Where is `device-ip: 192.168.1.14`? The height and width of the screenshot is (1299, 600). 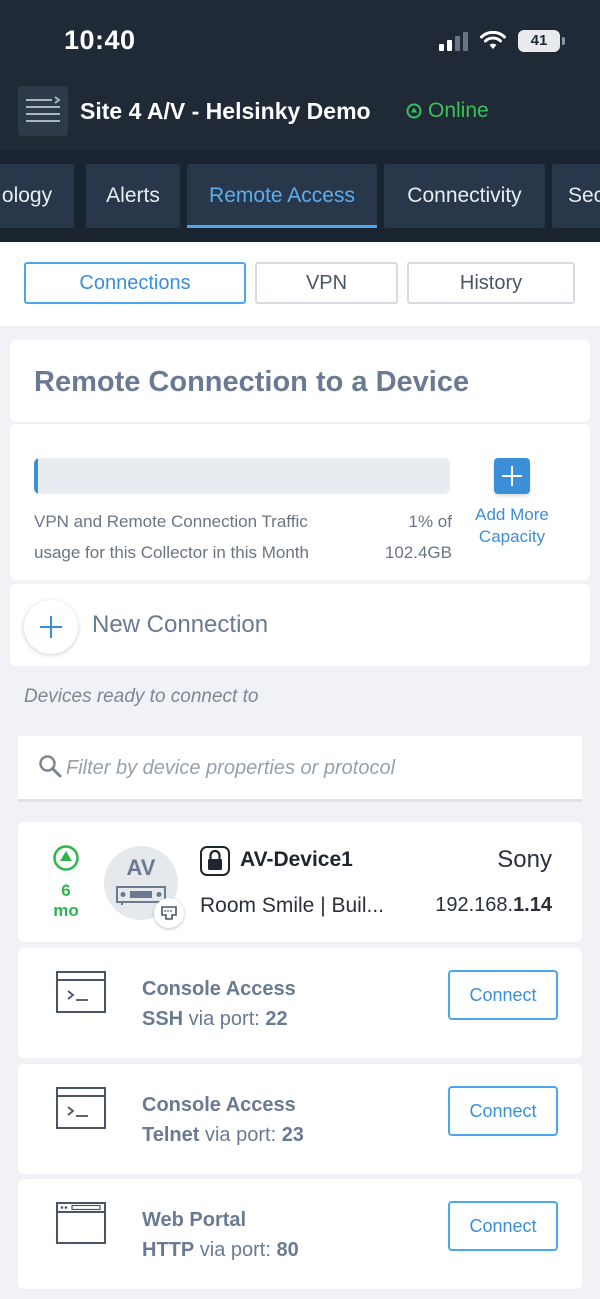 device-ip: 192.168.1.14 is located at coordinates (493, 905).